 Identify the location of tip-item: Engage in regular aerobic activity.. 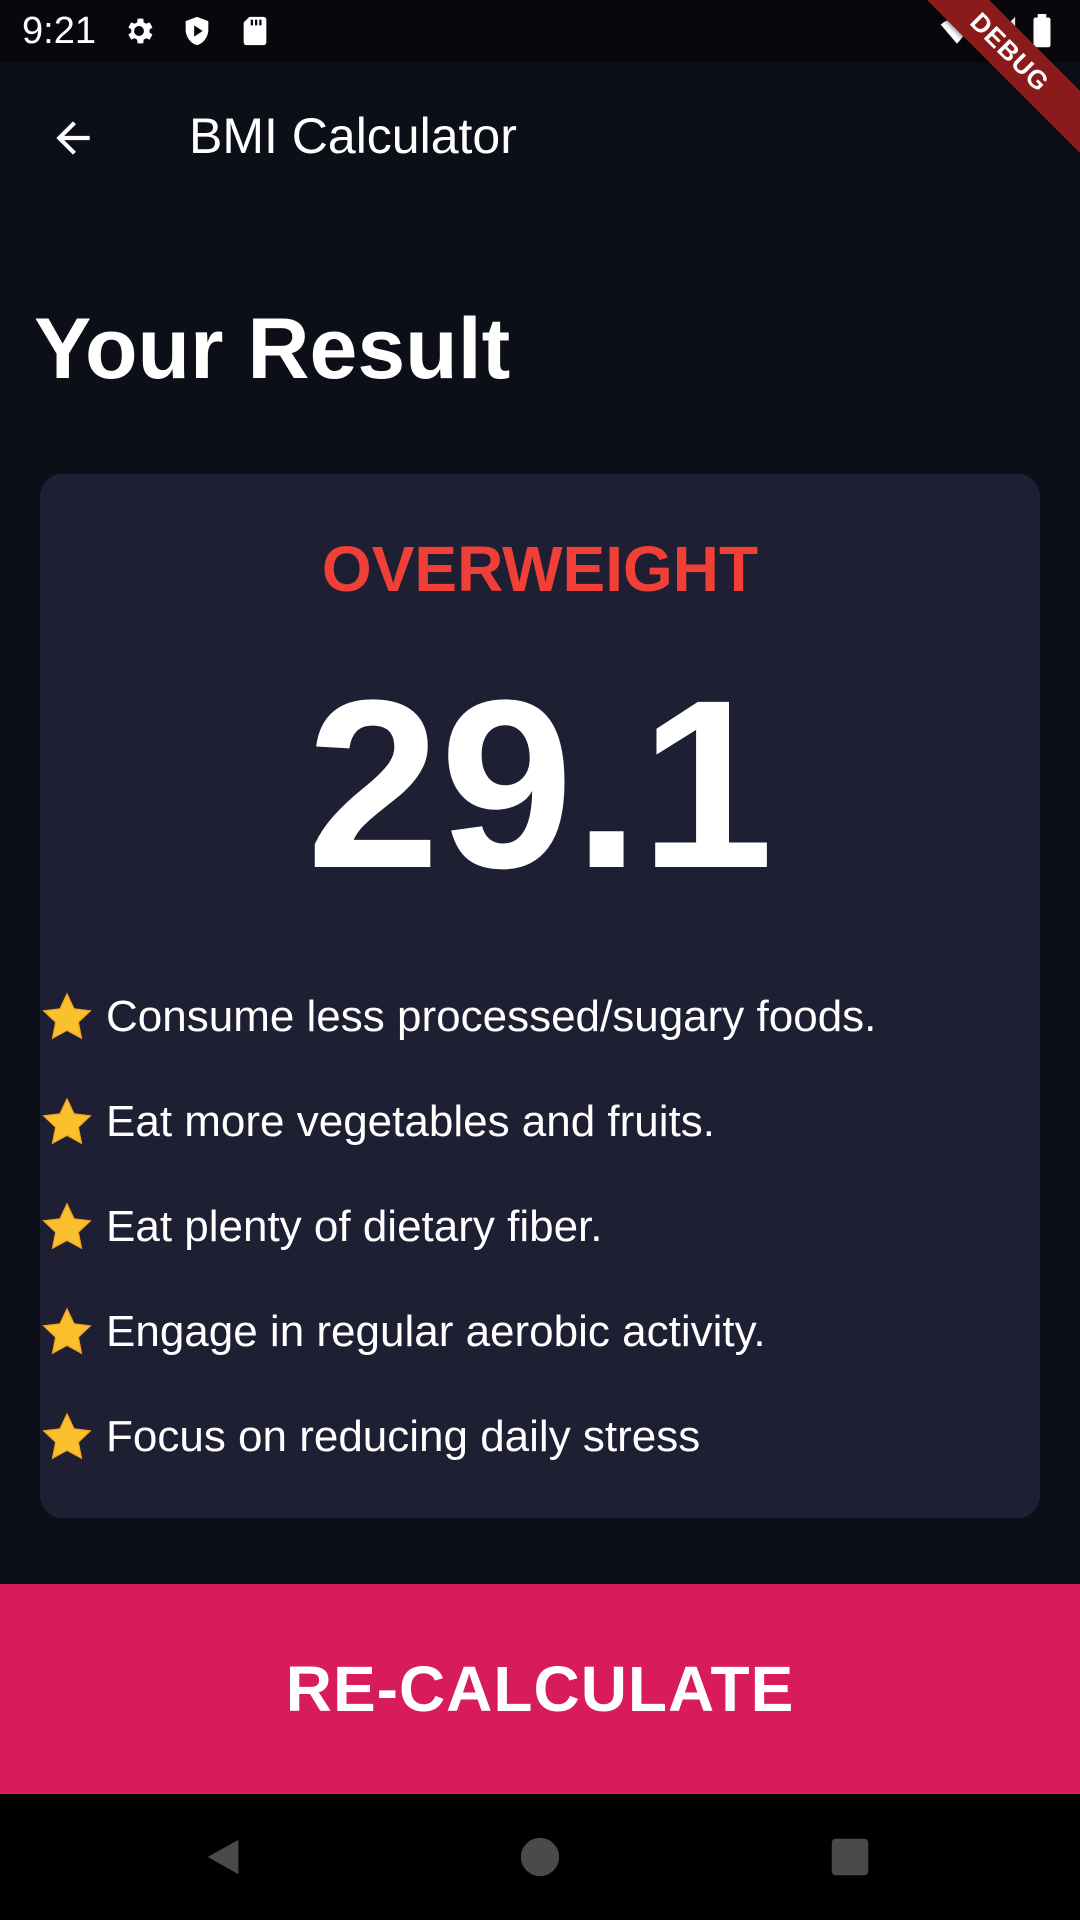
(540, 1357).